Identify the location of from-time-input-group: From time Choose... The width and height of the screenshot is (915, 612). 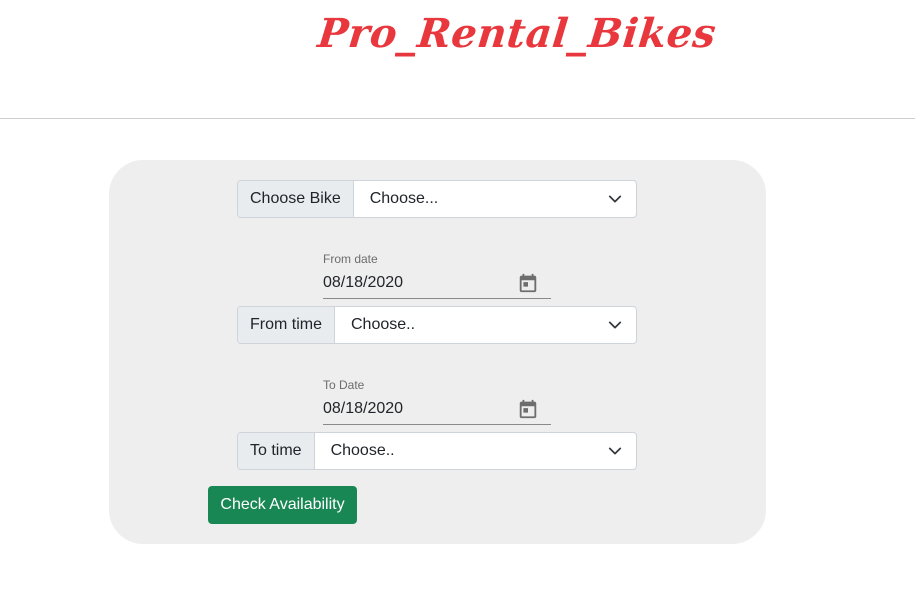
(437, 325).